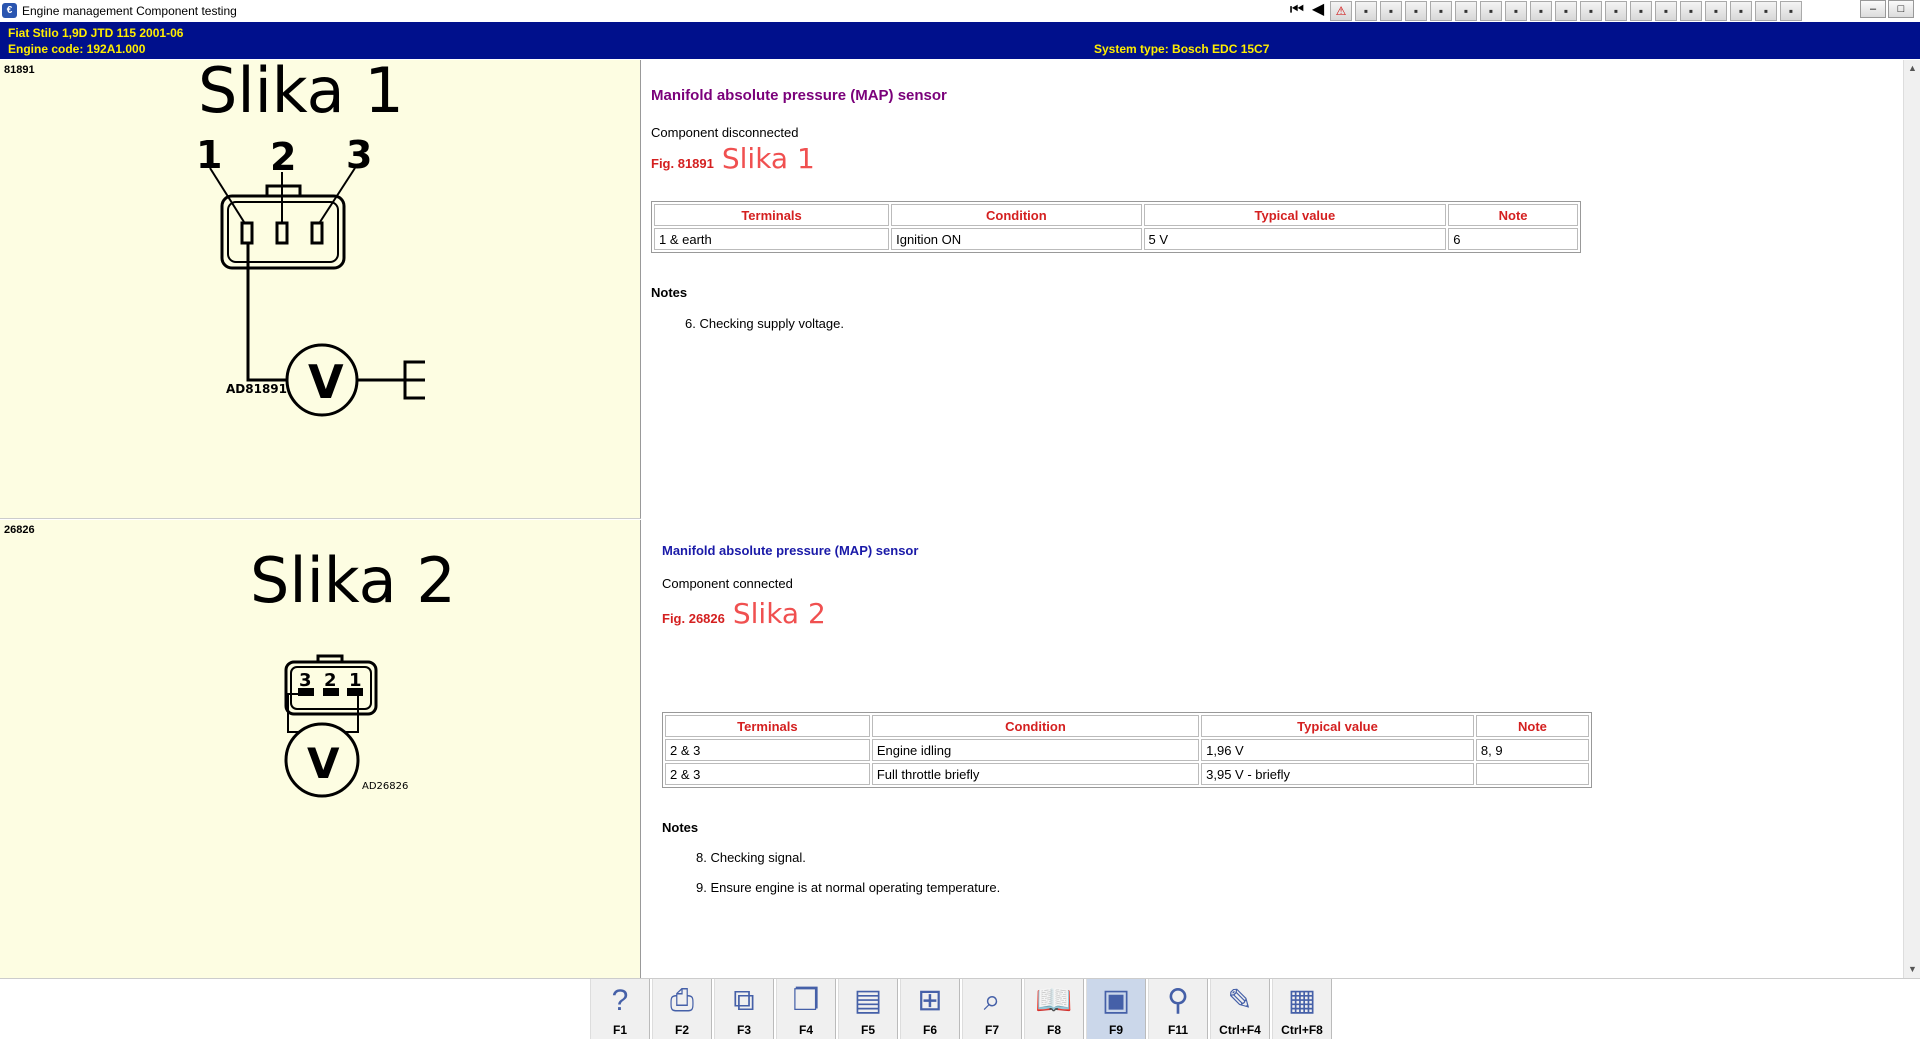  I want to click on fkey-f3-button: ⧉ F3, so click(744, 1009).